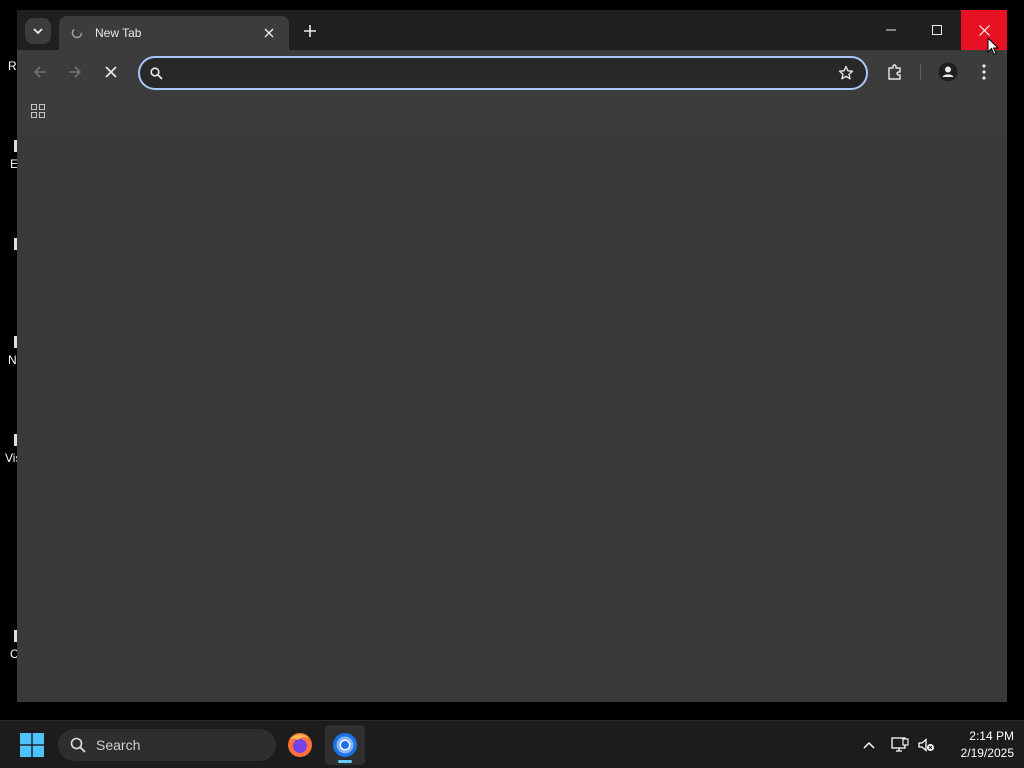 This screenshot has width=1024, height=768. I want to click on windows-logo-icon, so click(32, 745).